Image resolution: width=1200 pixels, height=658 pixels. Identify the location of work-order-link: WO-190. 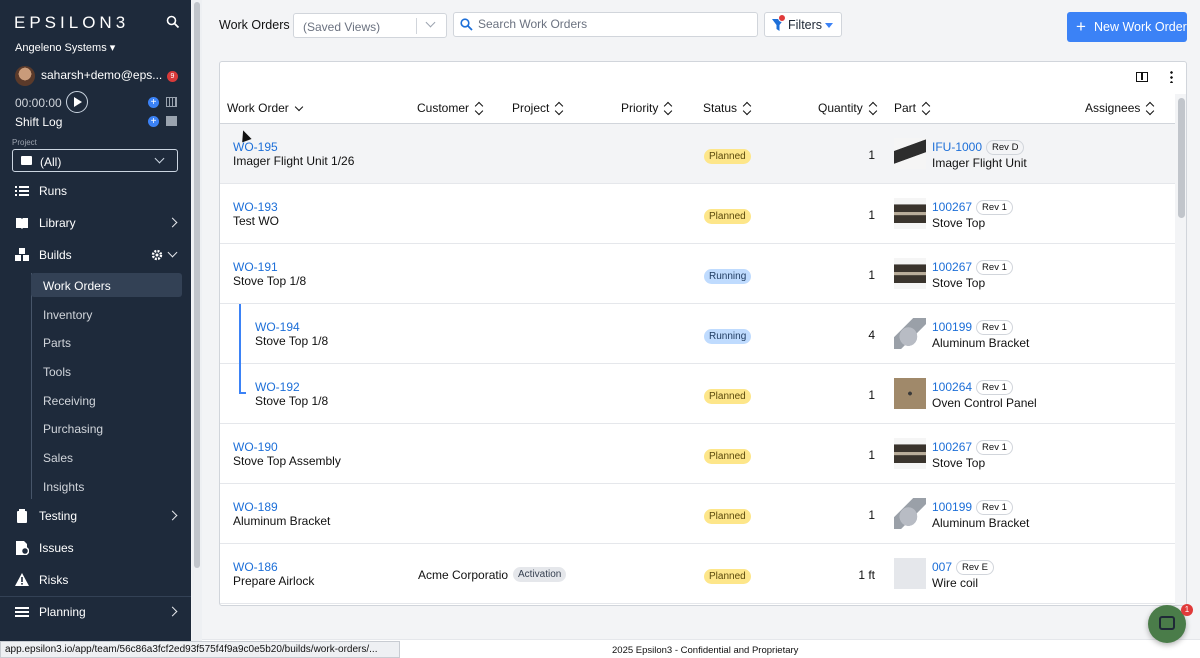
(255, 447).